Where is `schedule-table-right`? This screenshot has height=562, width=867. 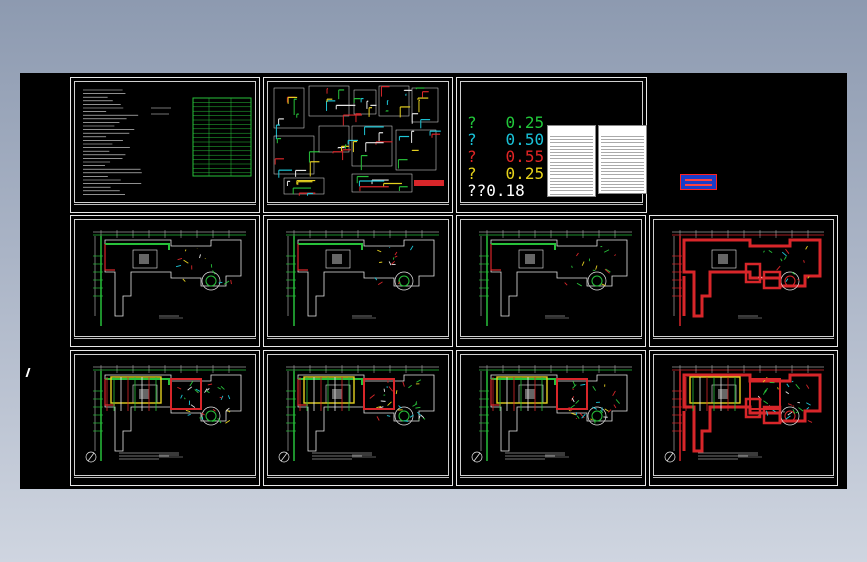
schedule-table-right is located at coordinates (622, 159).